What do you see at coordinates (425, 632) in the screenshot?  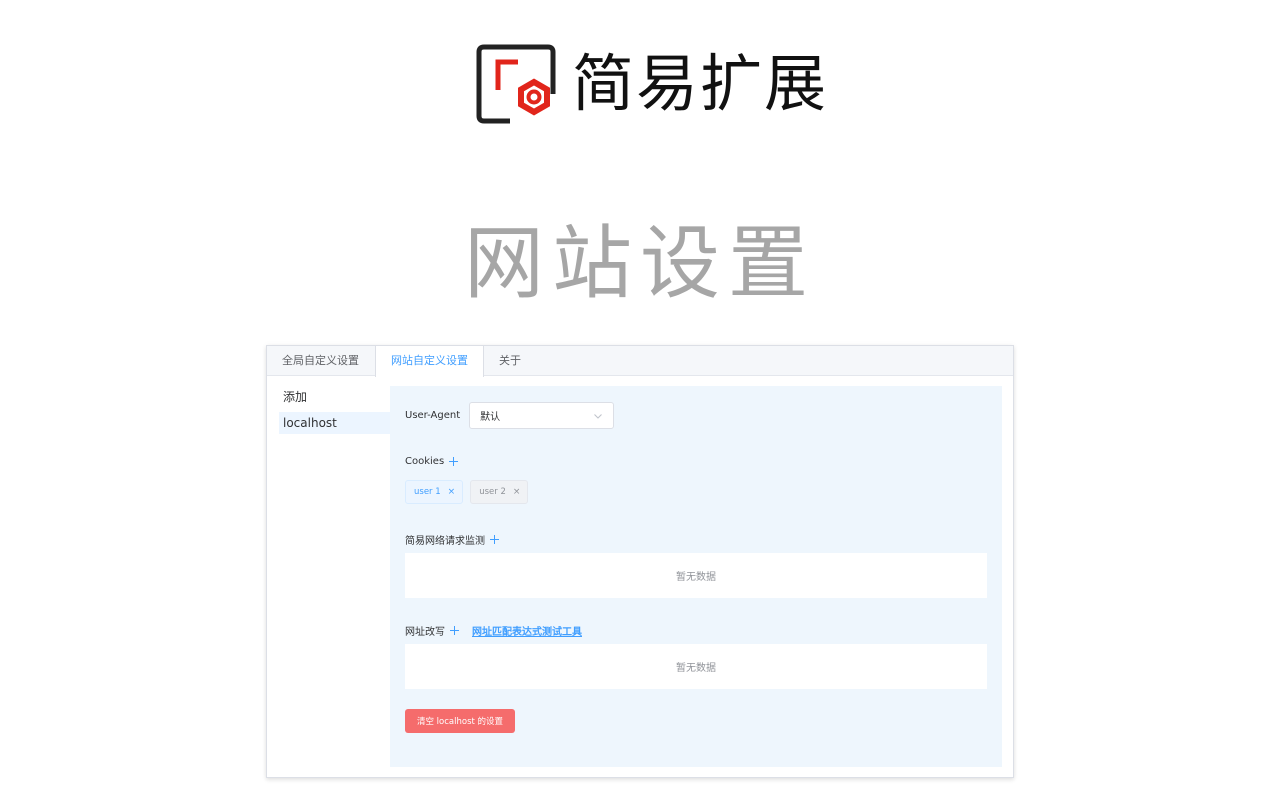 I see `url-rewrite-label: 网址改写` at bounding box center [425, 632].